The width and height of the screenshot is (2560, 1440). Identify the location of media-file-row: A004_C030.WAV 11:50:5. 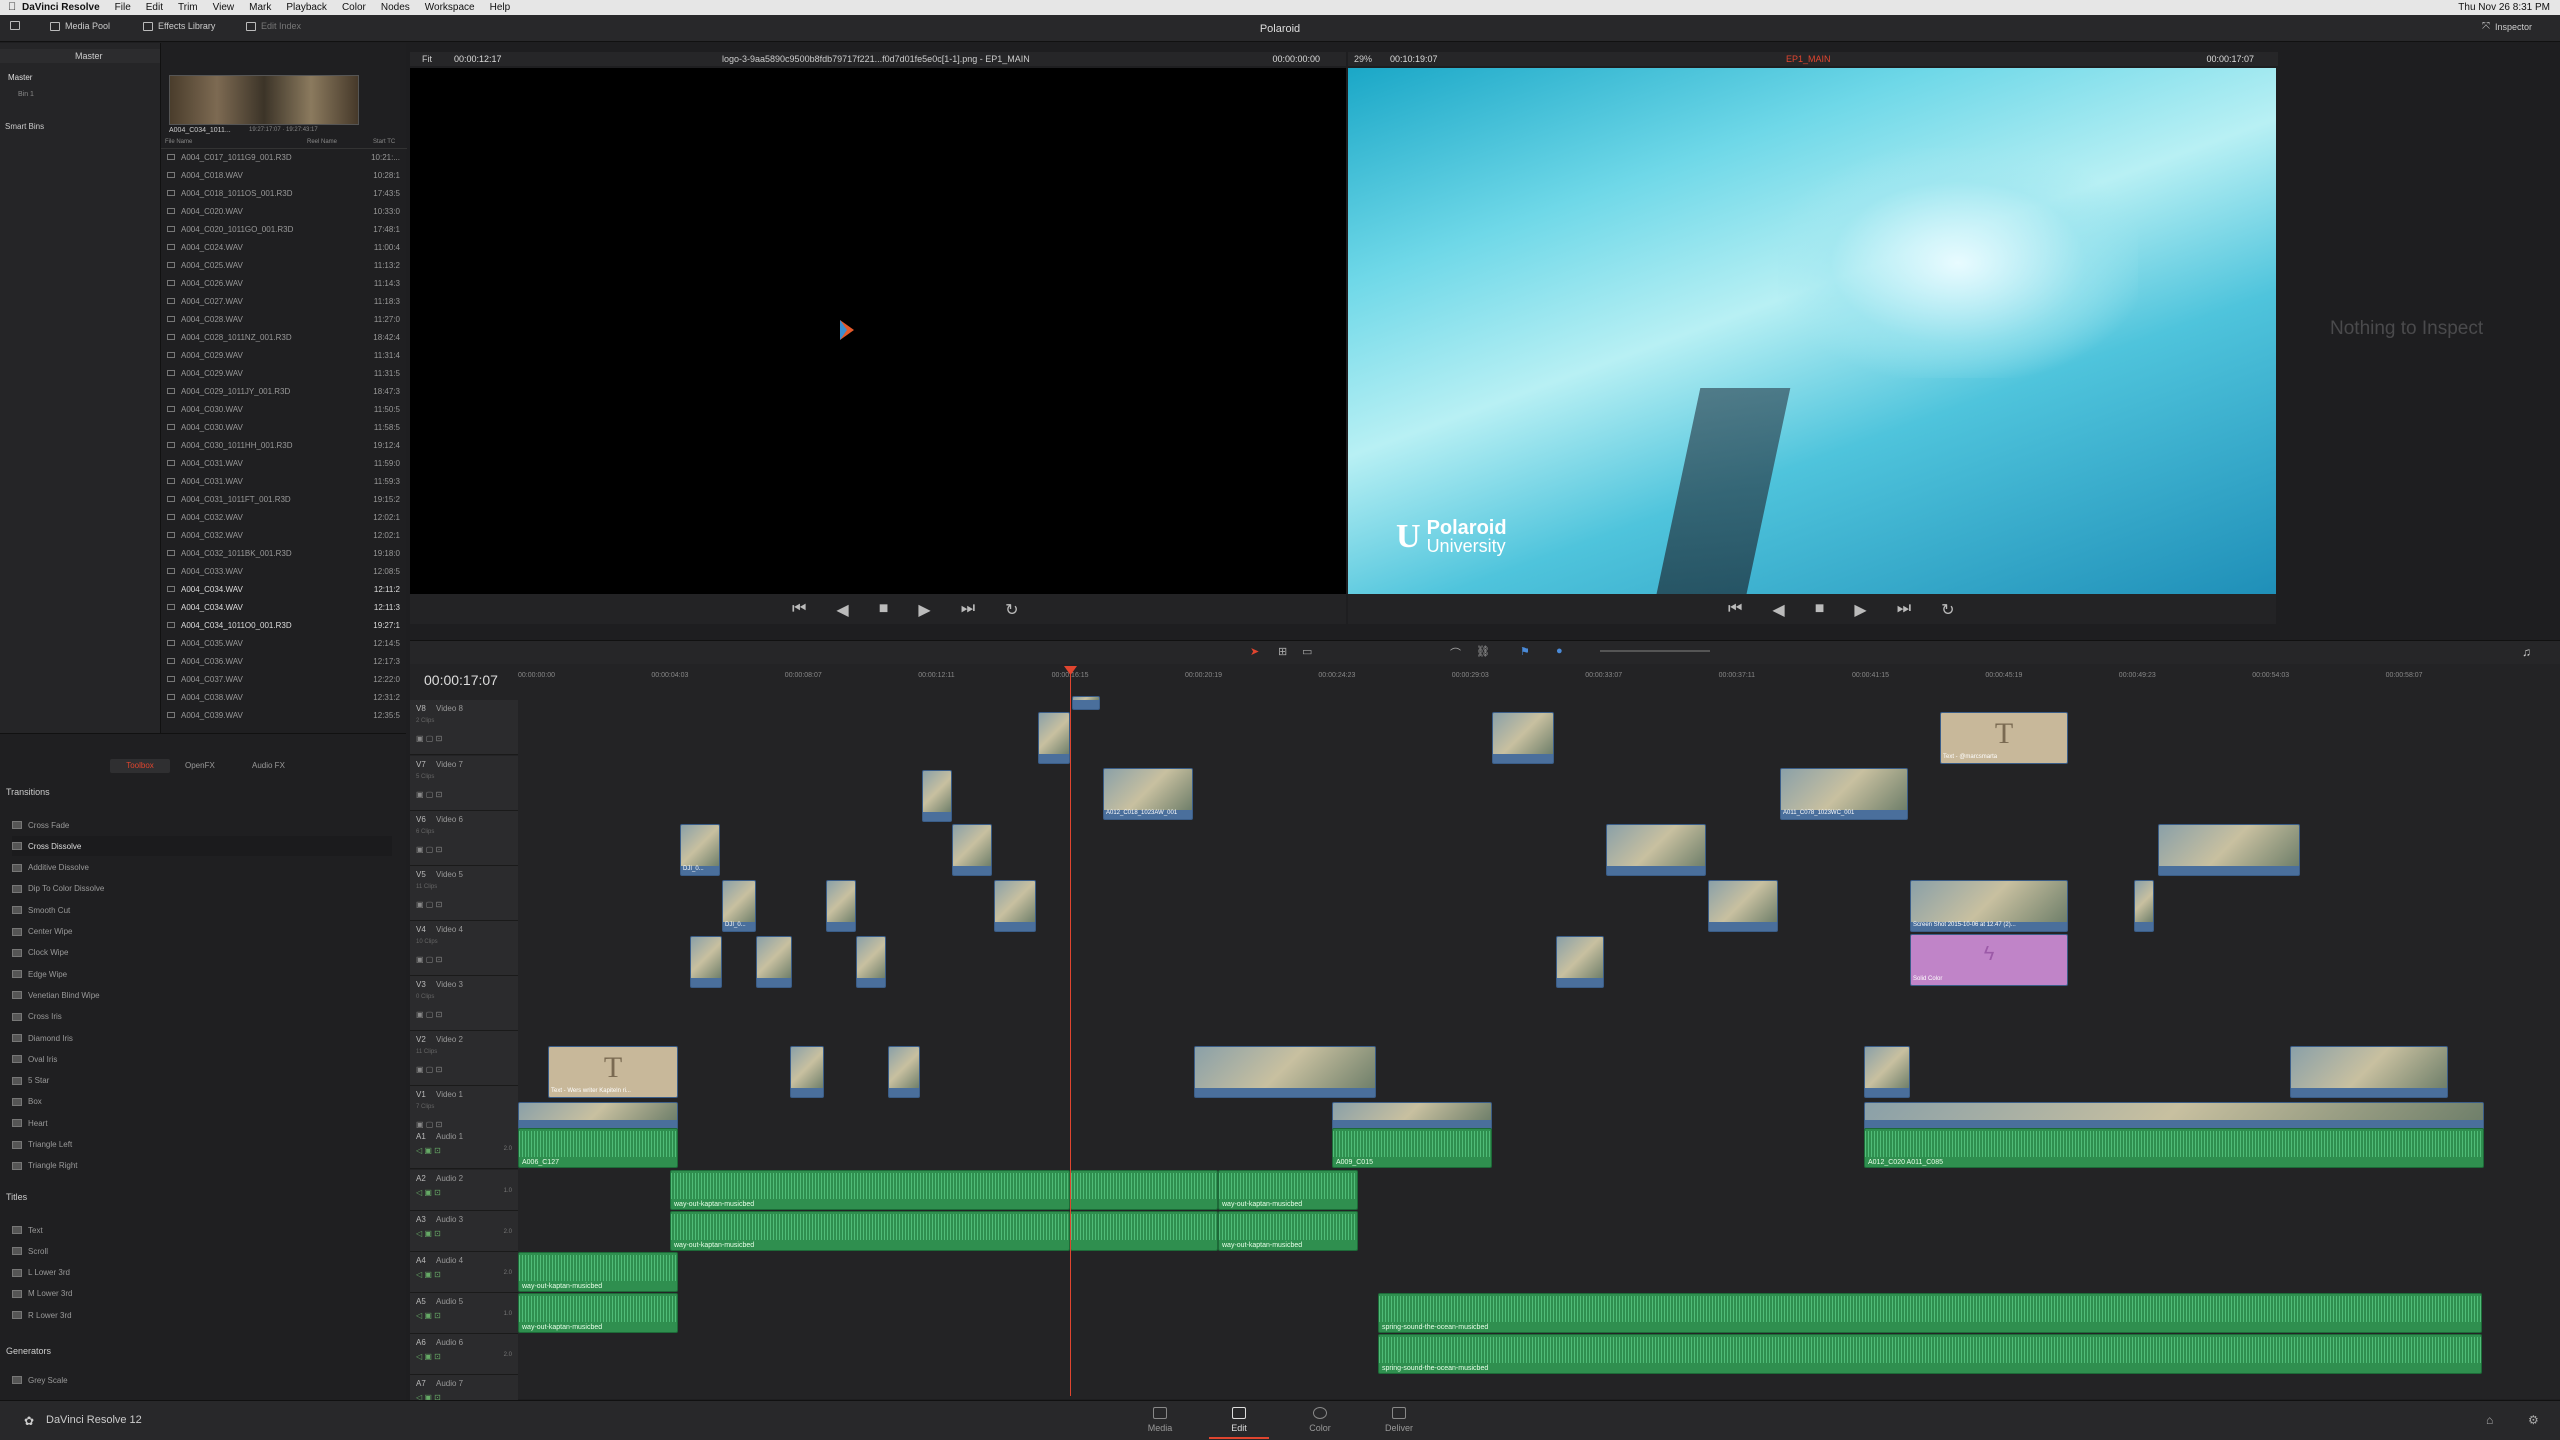
(283, 409).